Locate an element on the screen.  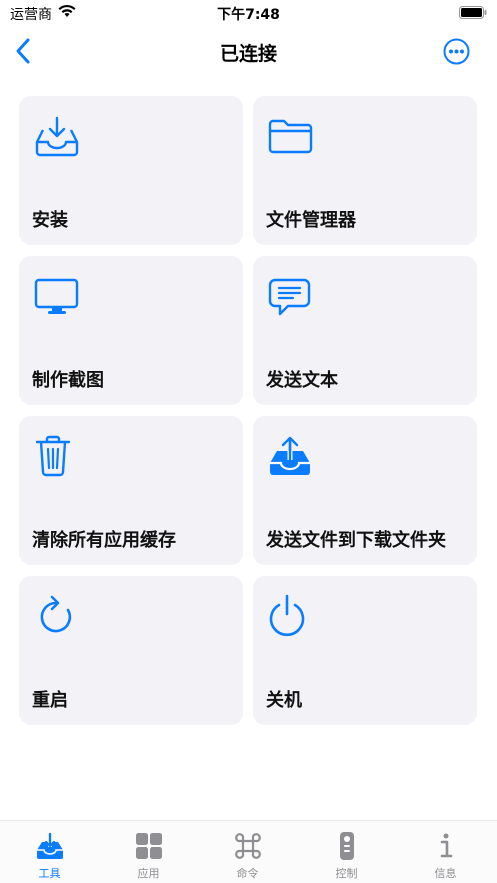
upload-tray-icon is located at coordinates (290, 455).